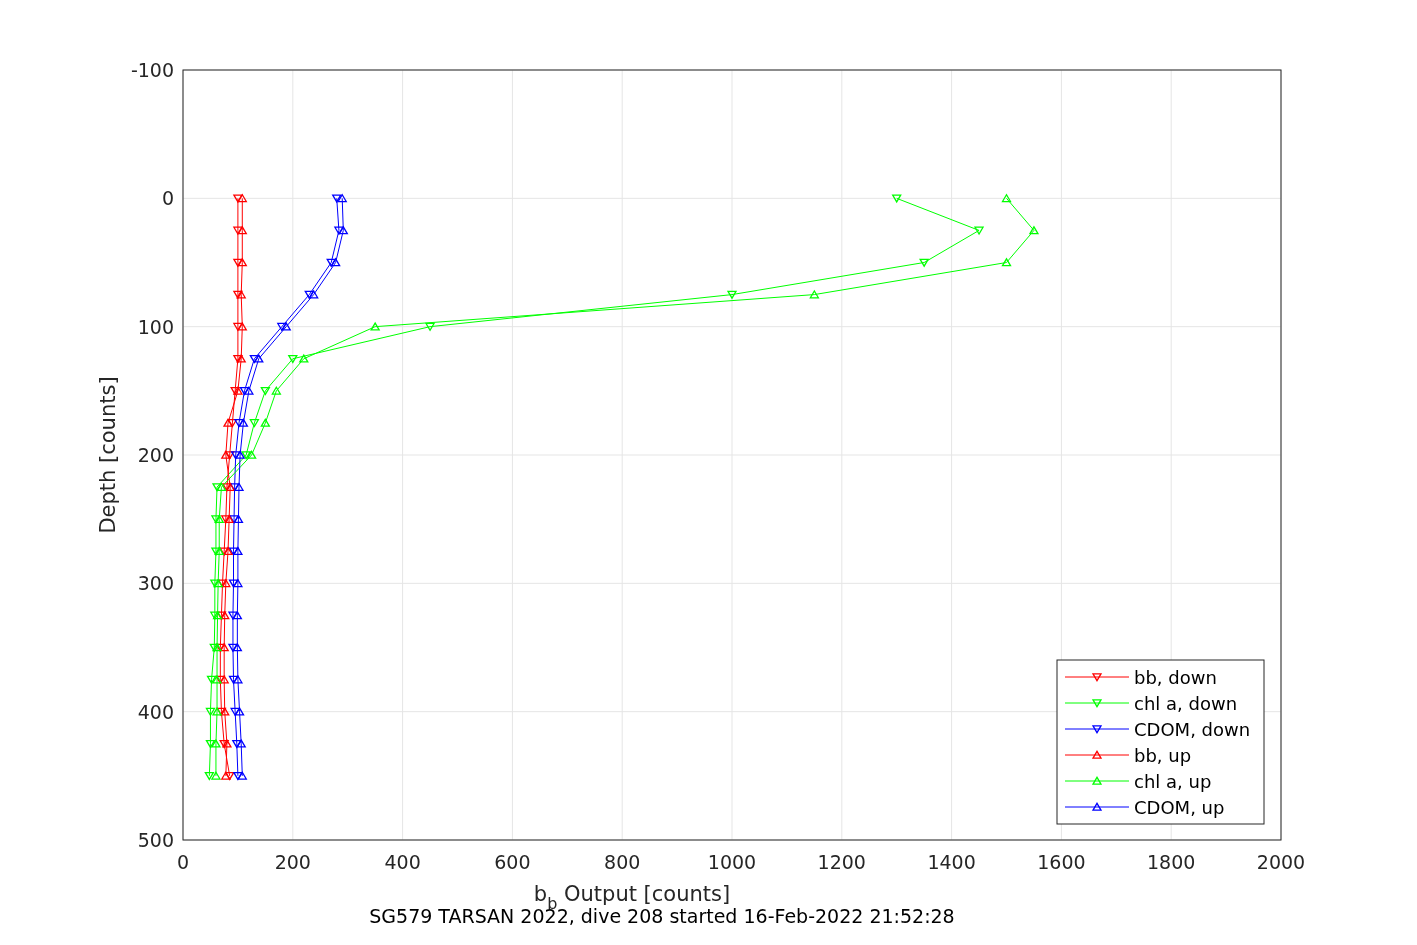  What do you see at coordinates (155, 583) in the screenshot?
I see `tick-label: 300` at bounding box center [155, 583].